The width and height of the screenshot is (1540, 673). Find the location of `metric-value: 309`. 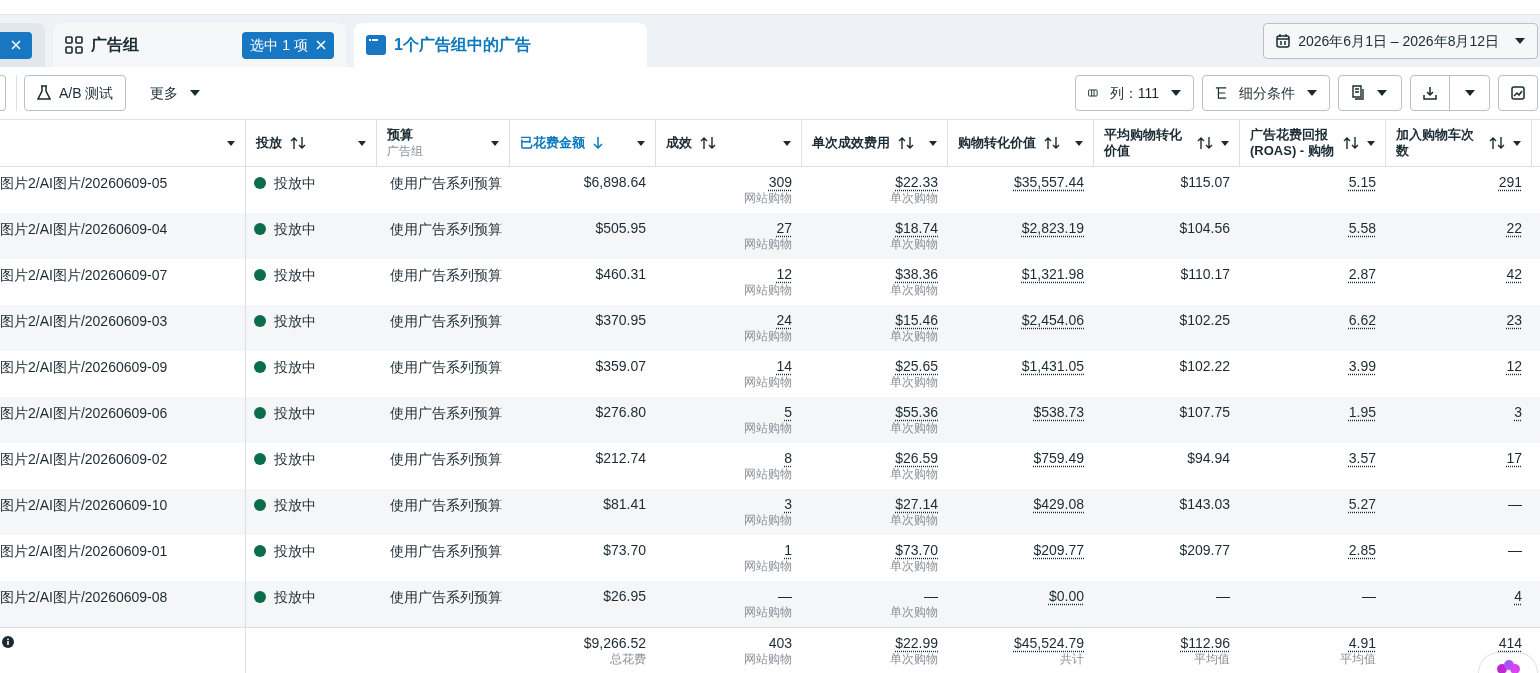

metric-value: 309 is located at coordinates (780, 182).